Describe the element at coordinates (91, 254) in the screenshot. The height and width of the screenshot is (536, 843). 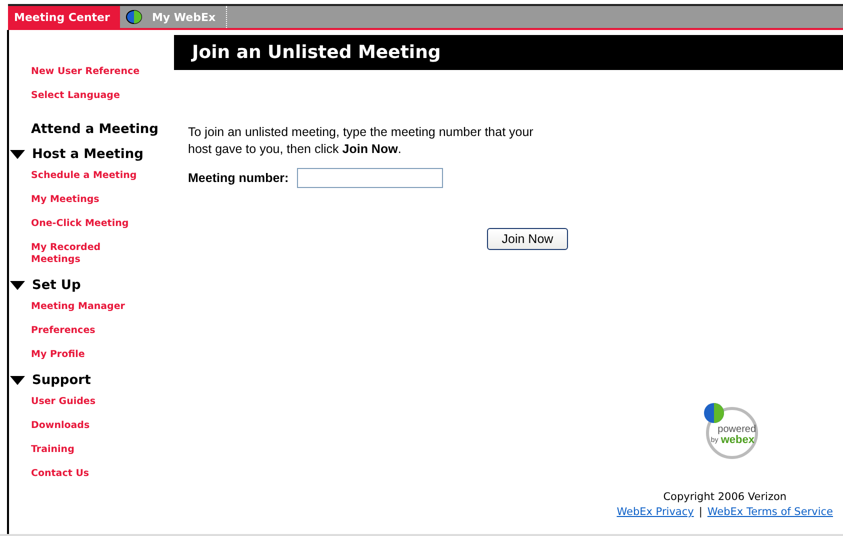
I see `sidebar-link: My Recorded Meetings` at that location.